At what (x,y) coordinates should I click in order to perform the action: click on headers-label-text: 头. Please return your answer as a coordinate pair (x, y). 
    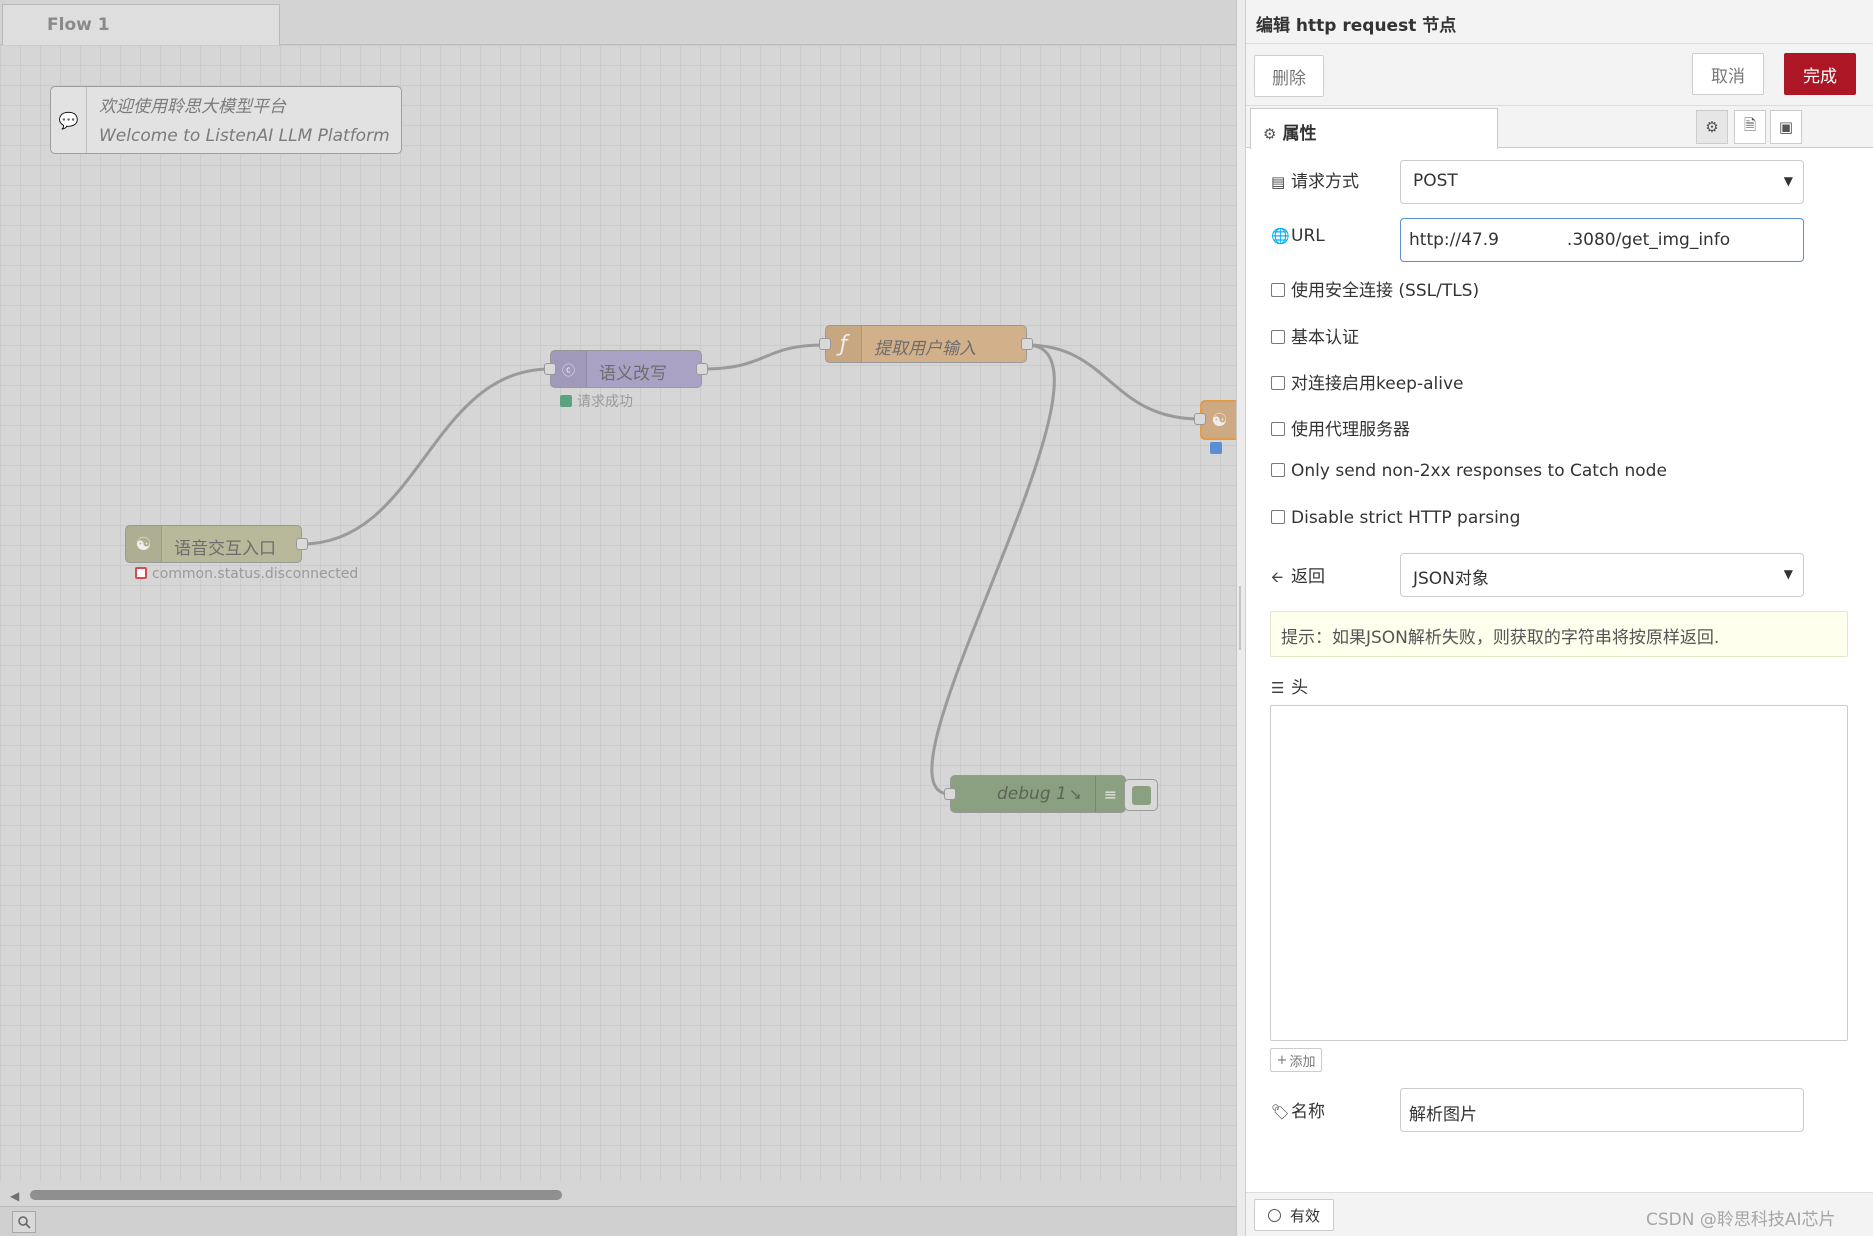
    Looking at the image, I should click on (1299, 688).